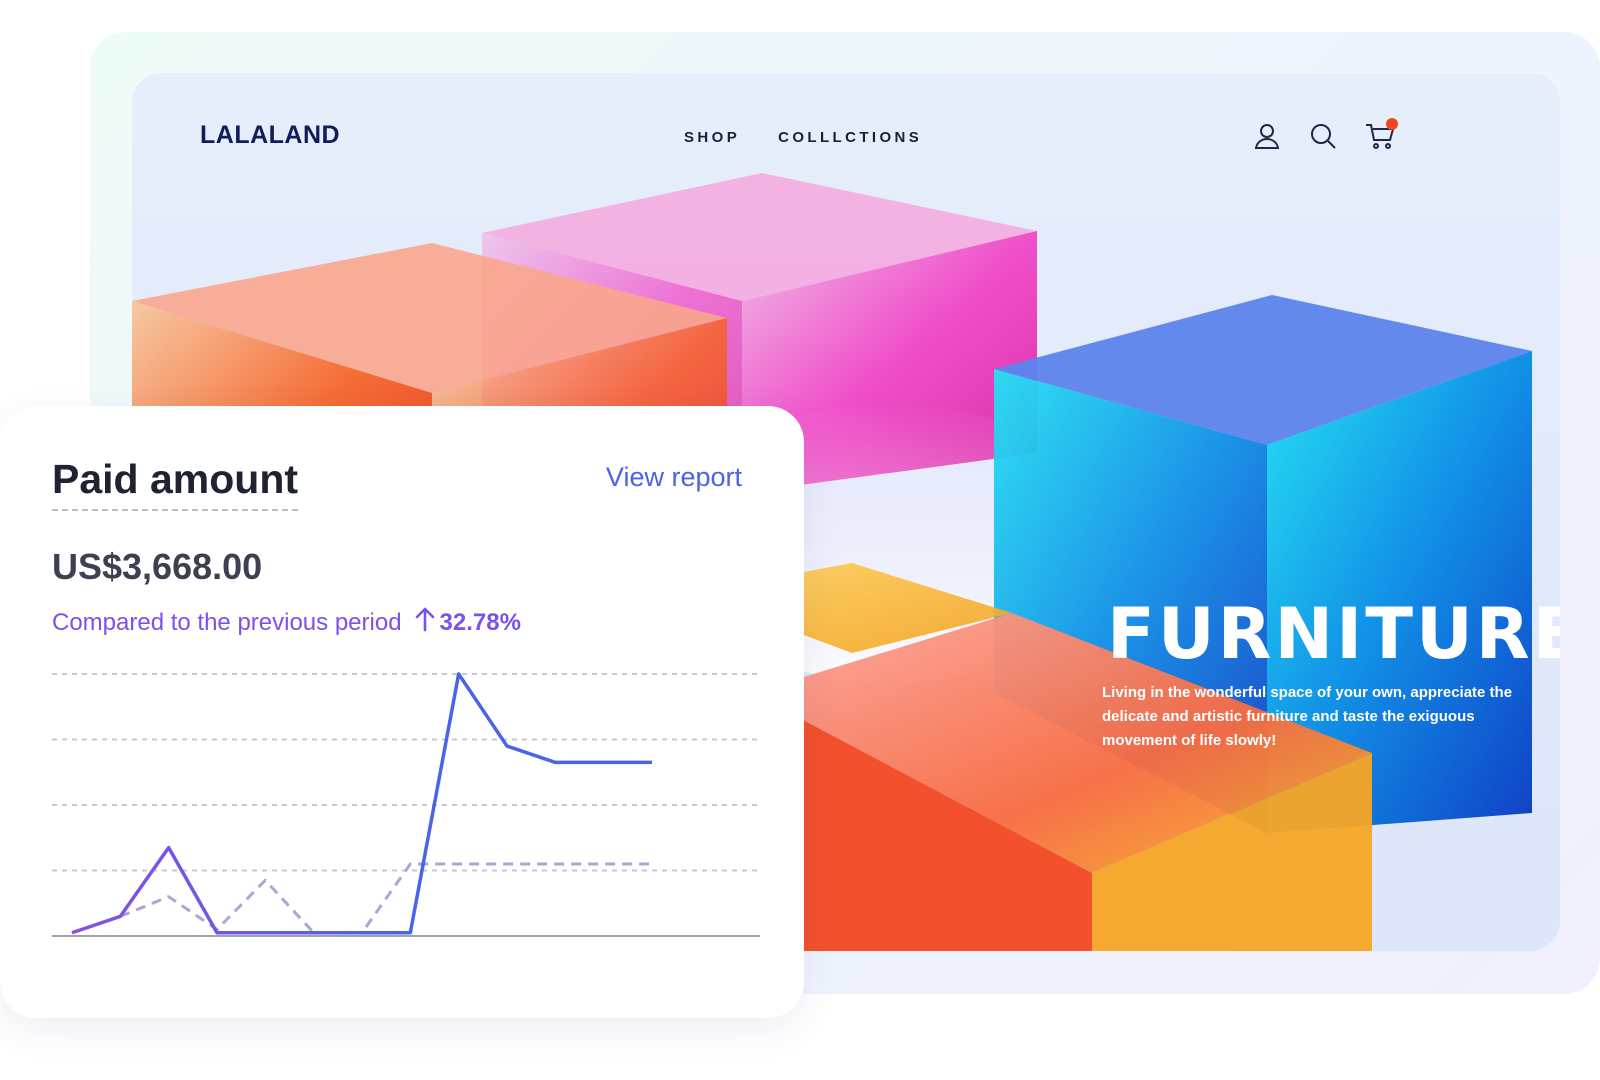 This screenshot has width=1600, height=1080. Describe the element at coordinates (1267, 136) in the screenshot. I see `user-icon` at that location.